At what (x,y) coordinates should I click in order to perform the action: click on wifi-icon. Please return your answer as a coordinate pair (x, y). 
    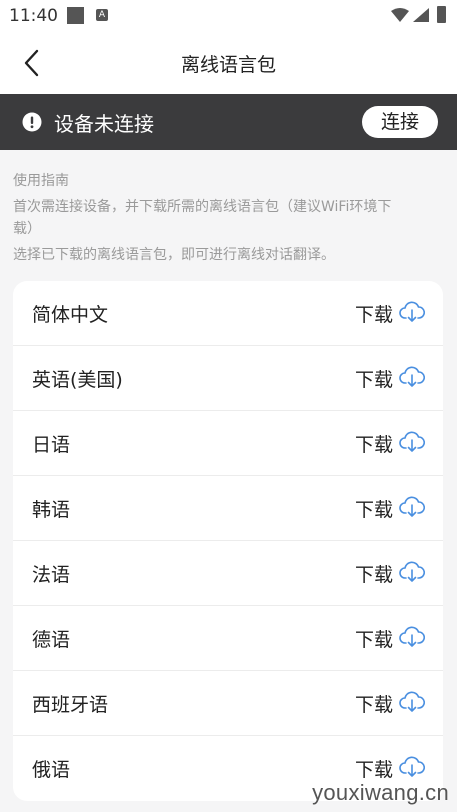
    Looking at the image, I should click on (400, 15).